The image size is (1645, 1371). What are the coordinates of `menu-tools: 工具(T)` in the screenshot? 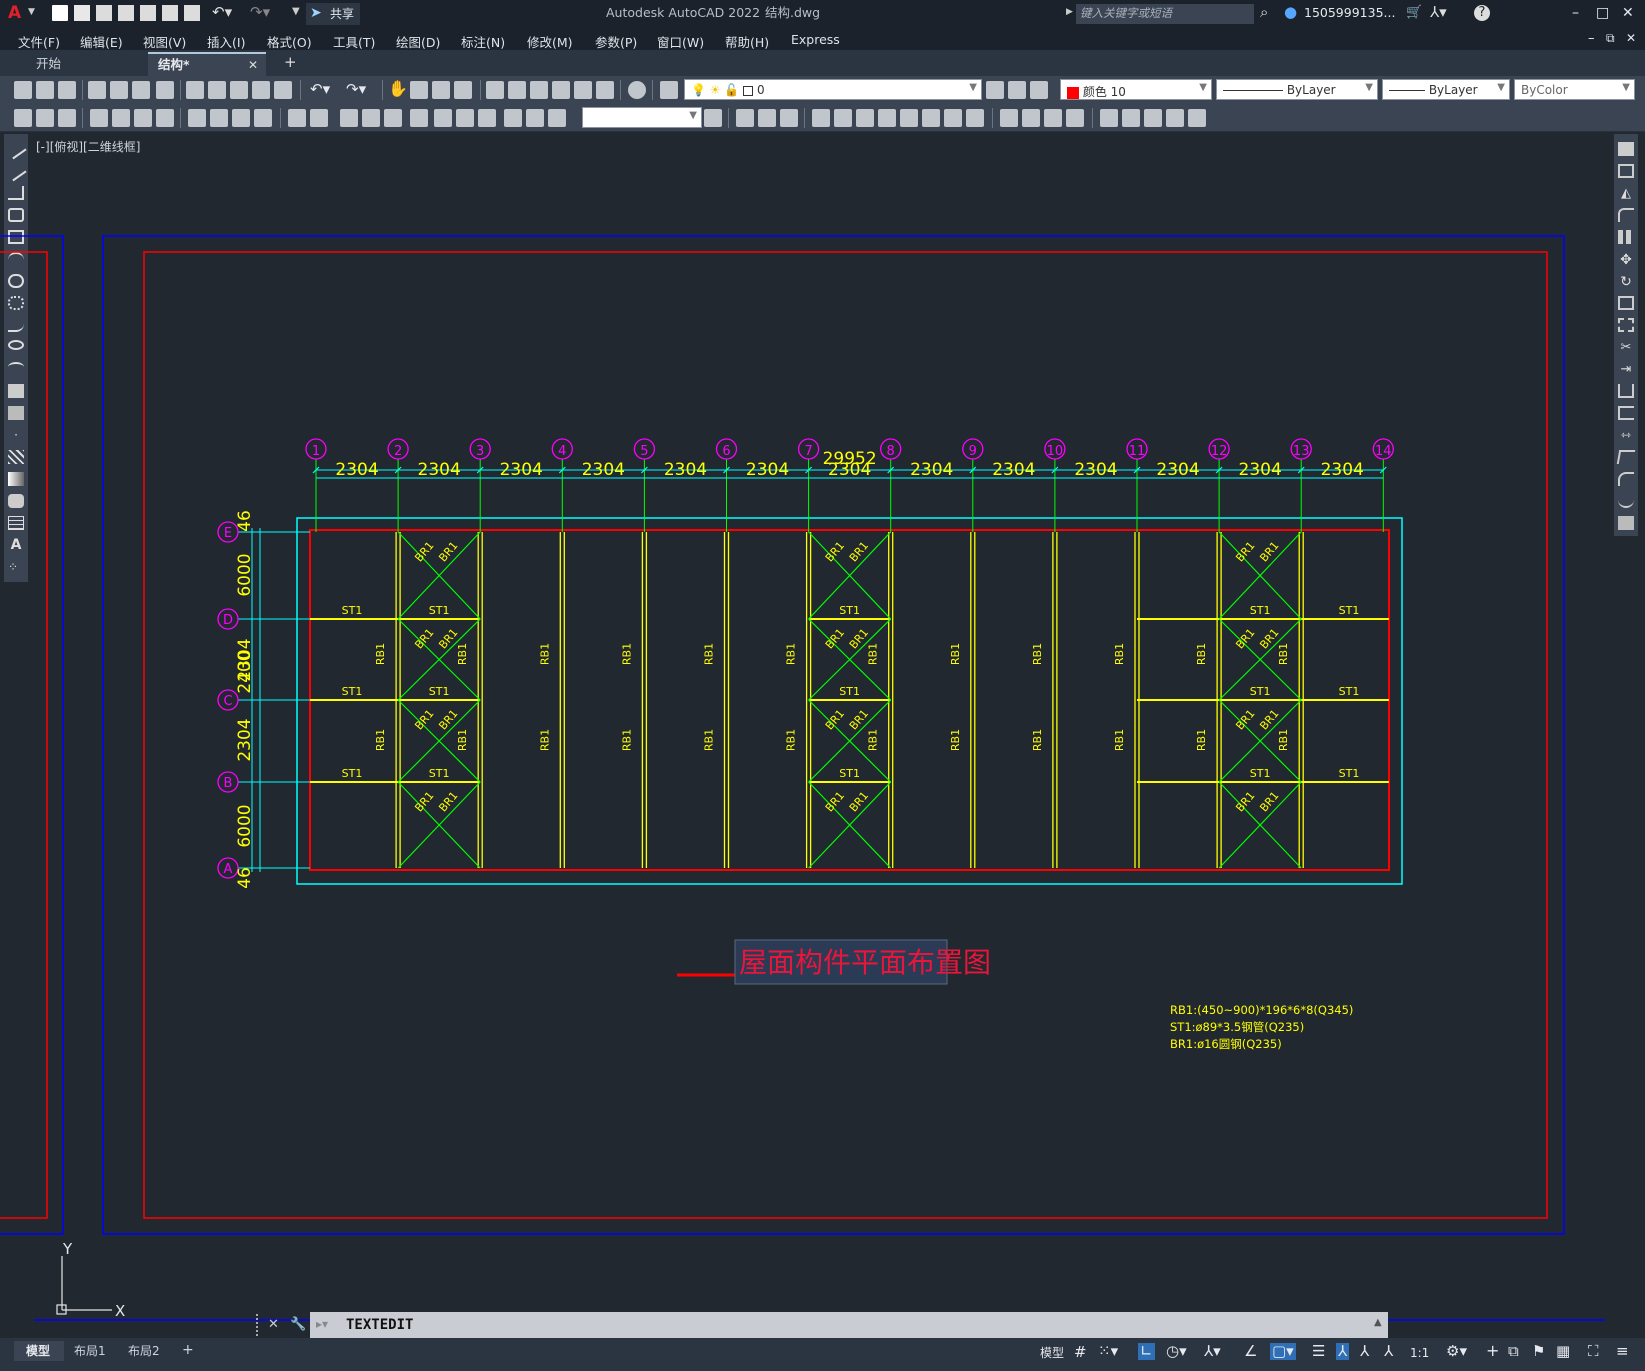 It's located at (354, 41).